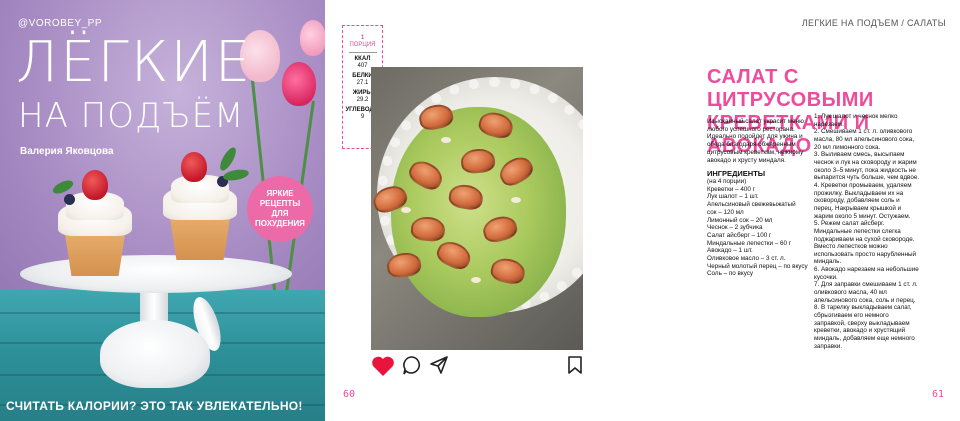 This screenshot has height=421, width=960. What do you see at coordinates (751, 205) in the screenshot?
I see `ingredient-item: Апельсиновый свежевыжатый` at bounding box center [751, 205].